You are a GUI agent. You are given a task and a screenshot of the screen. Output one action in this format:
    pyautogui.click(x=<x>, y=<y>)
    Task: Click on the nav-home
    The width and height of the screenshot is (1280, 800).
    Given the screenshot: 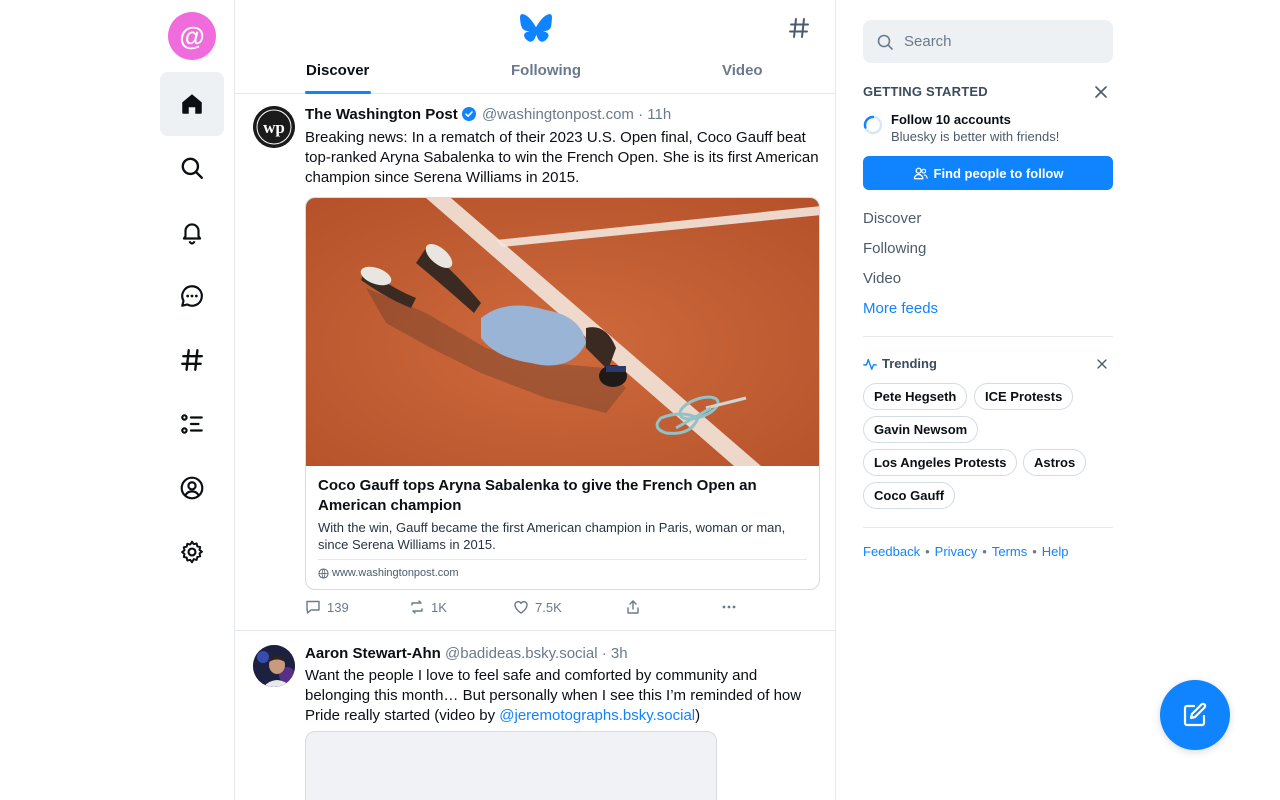 What is the action you would take?
    pyautogui.click(x=192, y=104)
    